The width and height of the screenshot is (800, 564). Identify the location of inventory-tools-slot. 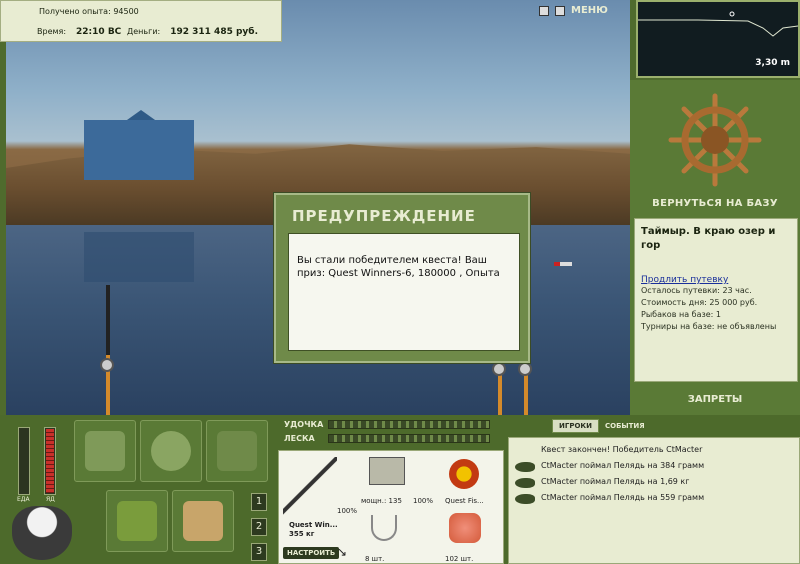
(237, 451).